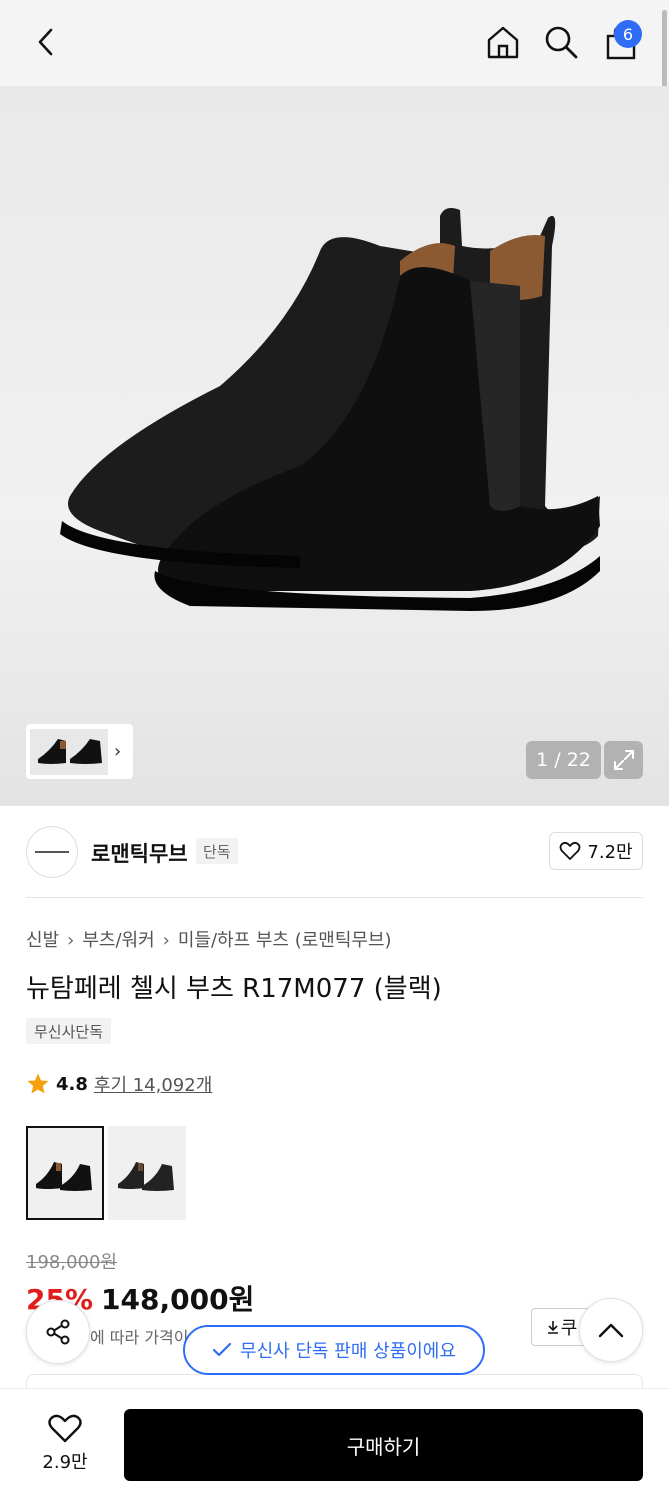  I want to click on wishlist-button: 2.9만, so click(65, 1444).